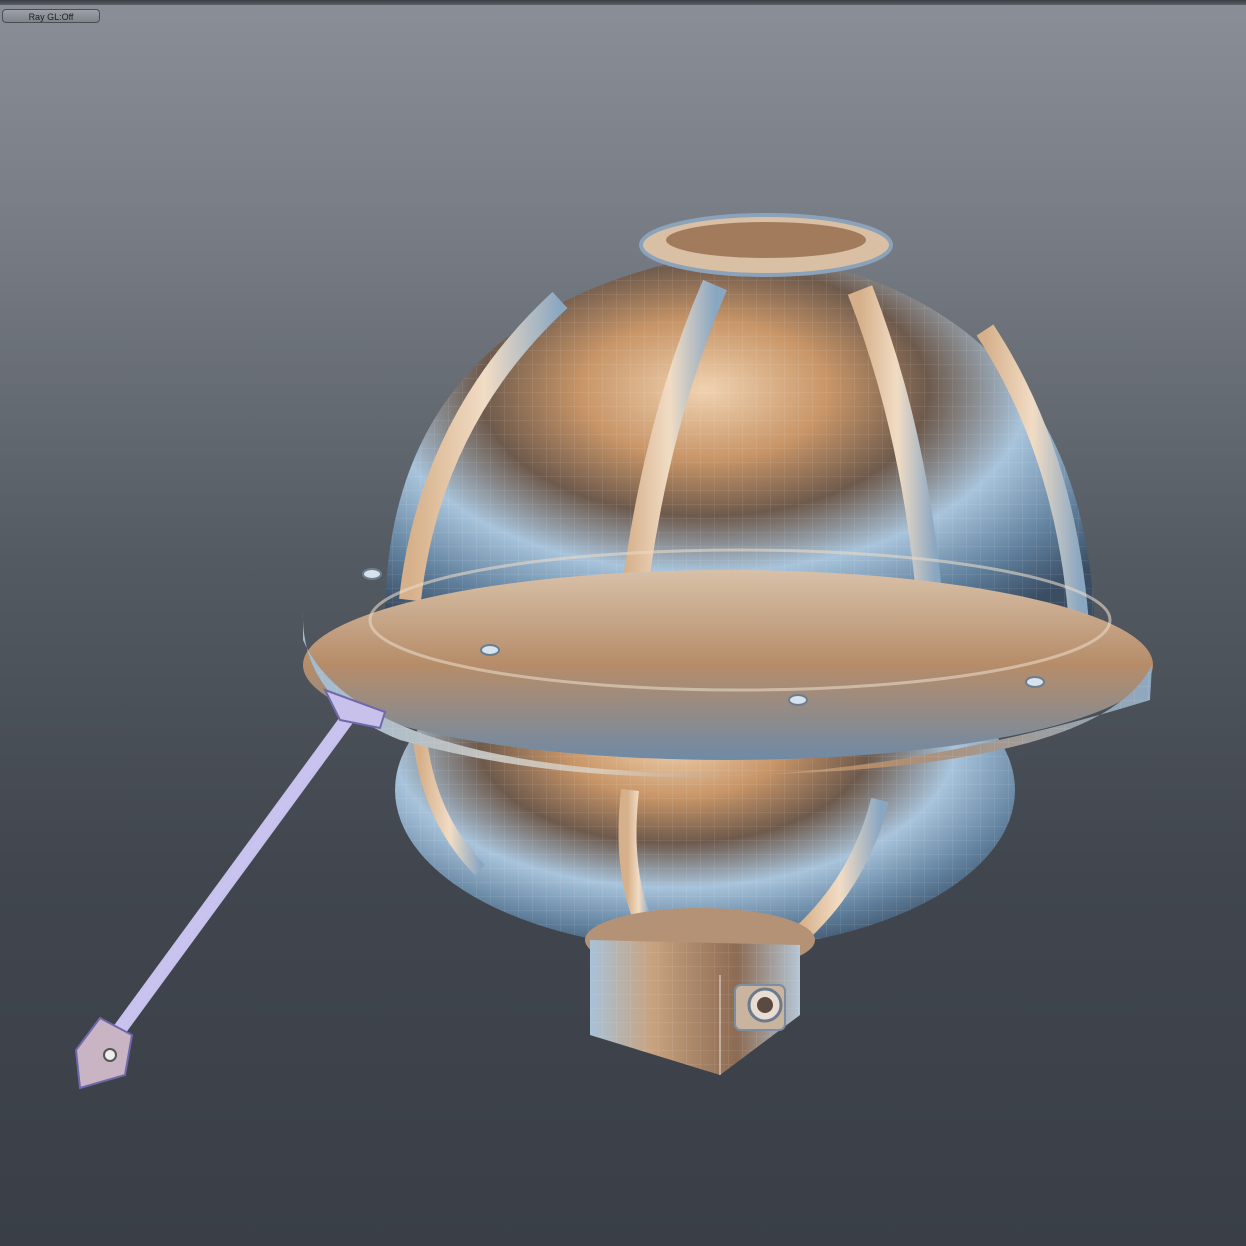 The height and width of the screenshot is (1246, 1246). I want to click on support-rod, so click(230, 889).